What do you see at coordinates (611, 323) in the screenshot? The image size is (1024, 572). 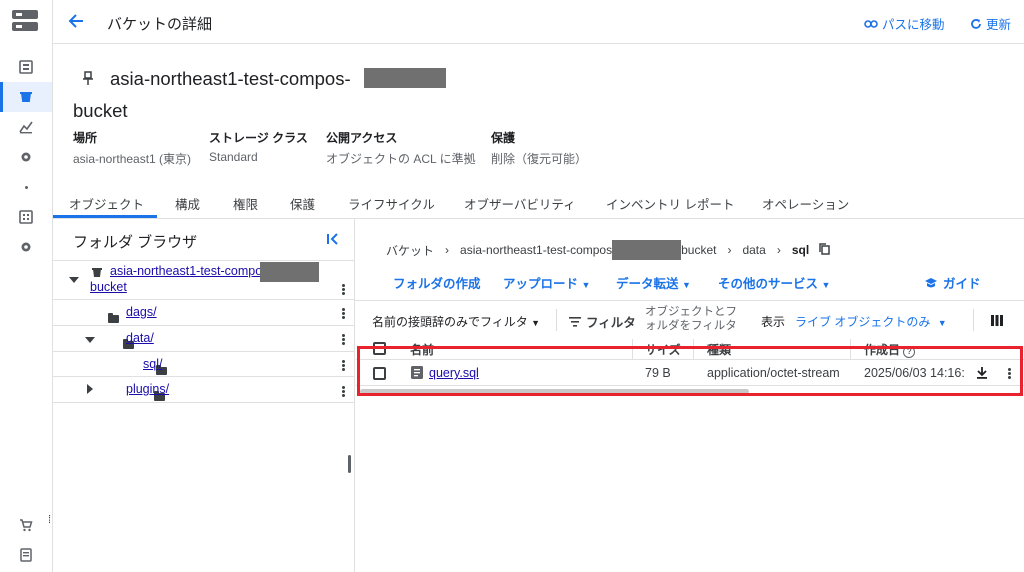 I see `filter-label: フィルタ` at bounding box center [611, 323].